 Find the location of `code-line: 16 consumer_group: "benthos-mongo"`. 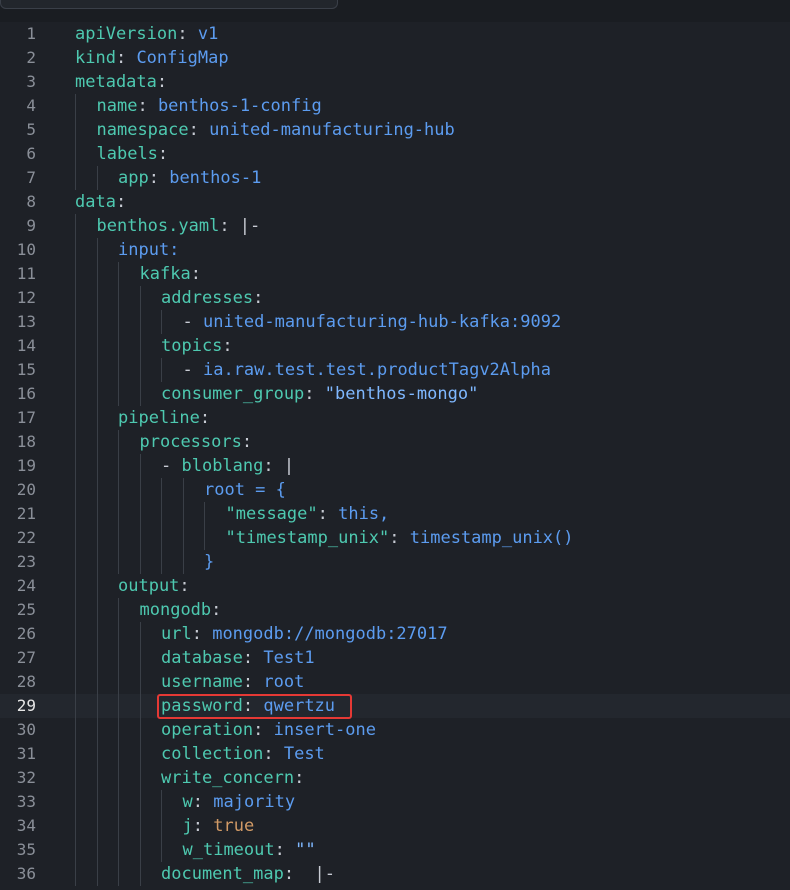

code-line: 16 consumer_group: "benthos-mongo" is located at coordinates (395, 394).